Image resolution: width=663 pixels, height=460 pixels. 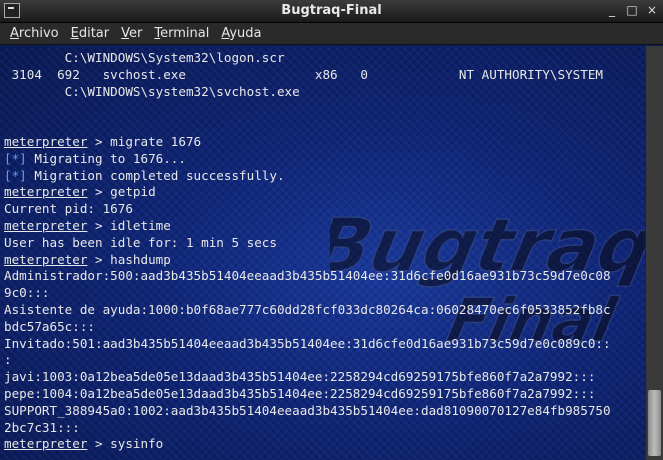 What do you see at coordinates (612, 10) in the screenshot?
I see `minimize-button: _` at bounding box center [612, 10].